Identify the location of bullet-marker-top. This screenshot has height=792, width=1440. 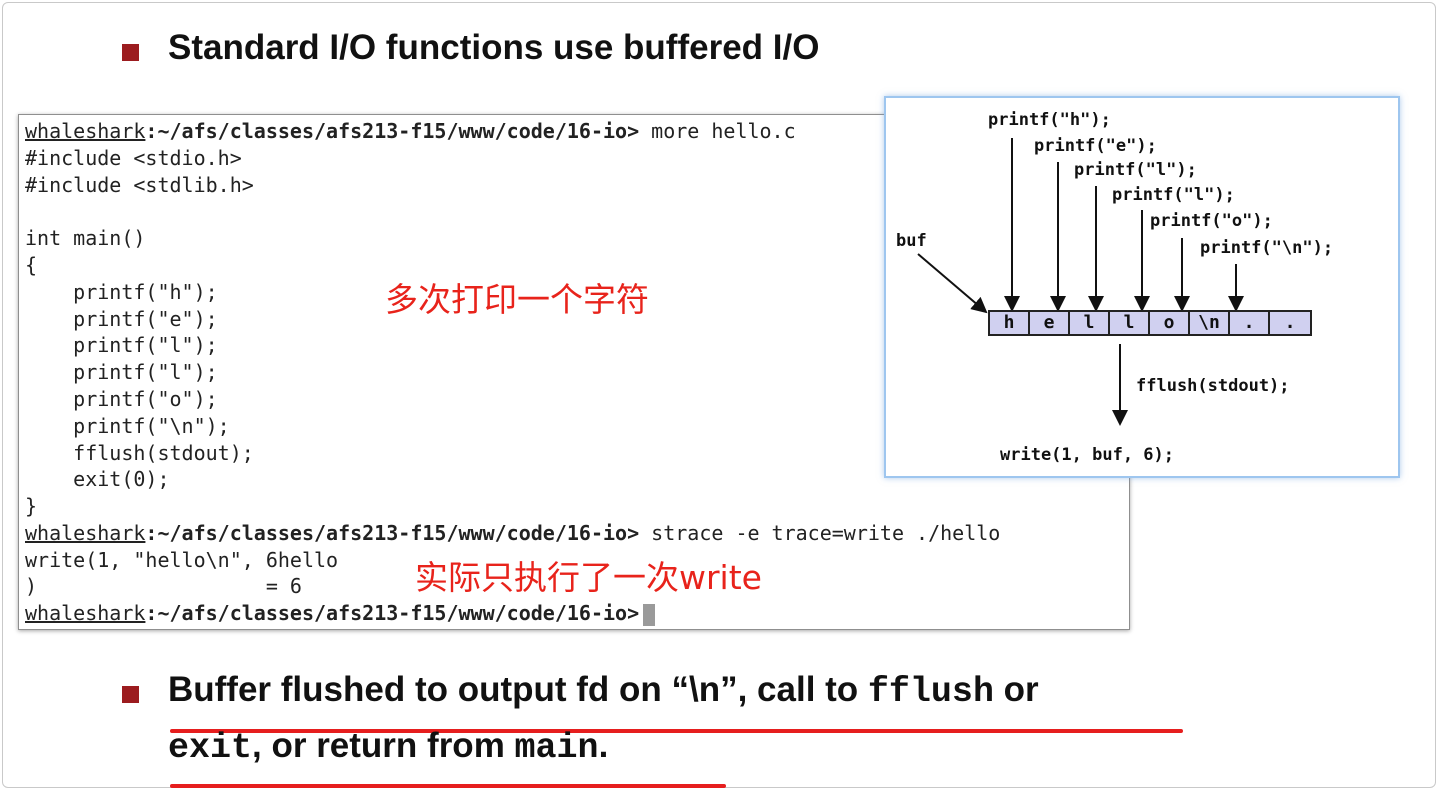
(130, 52).